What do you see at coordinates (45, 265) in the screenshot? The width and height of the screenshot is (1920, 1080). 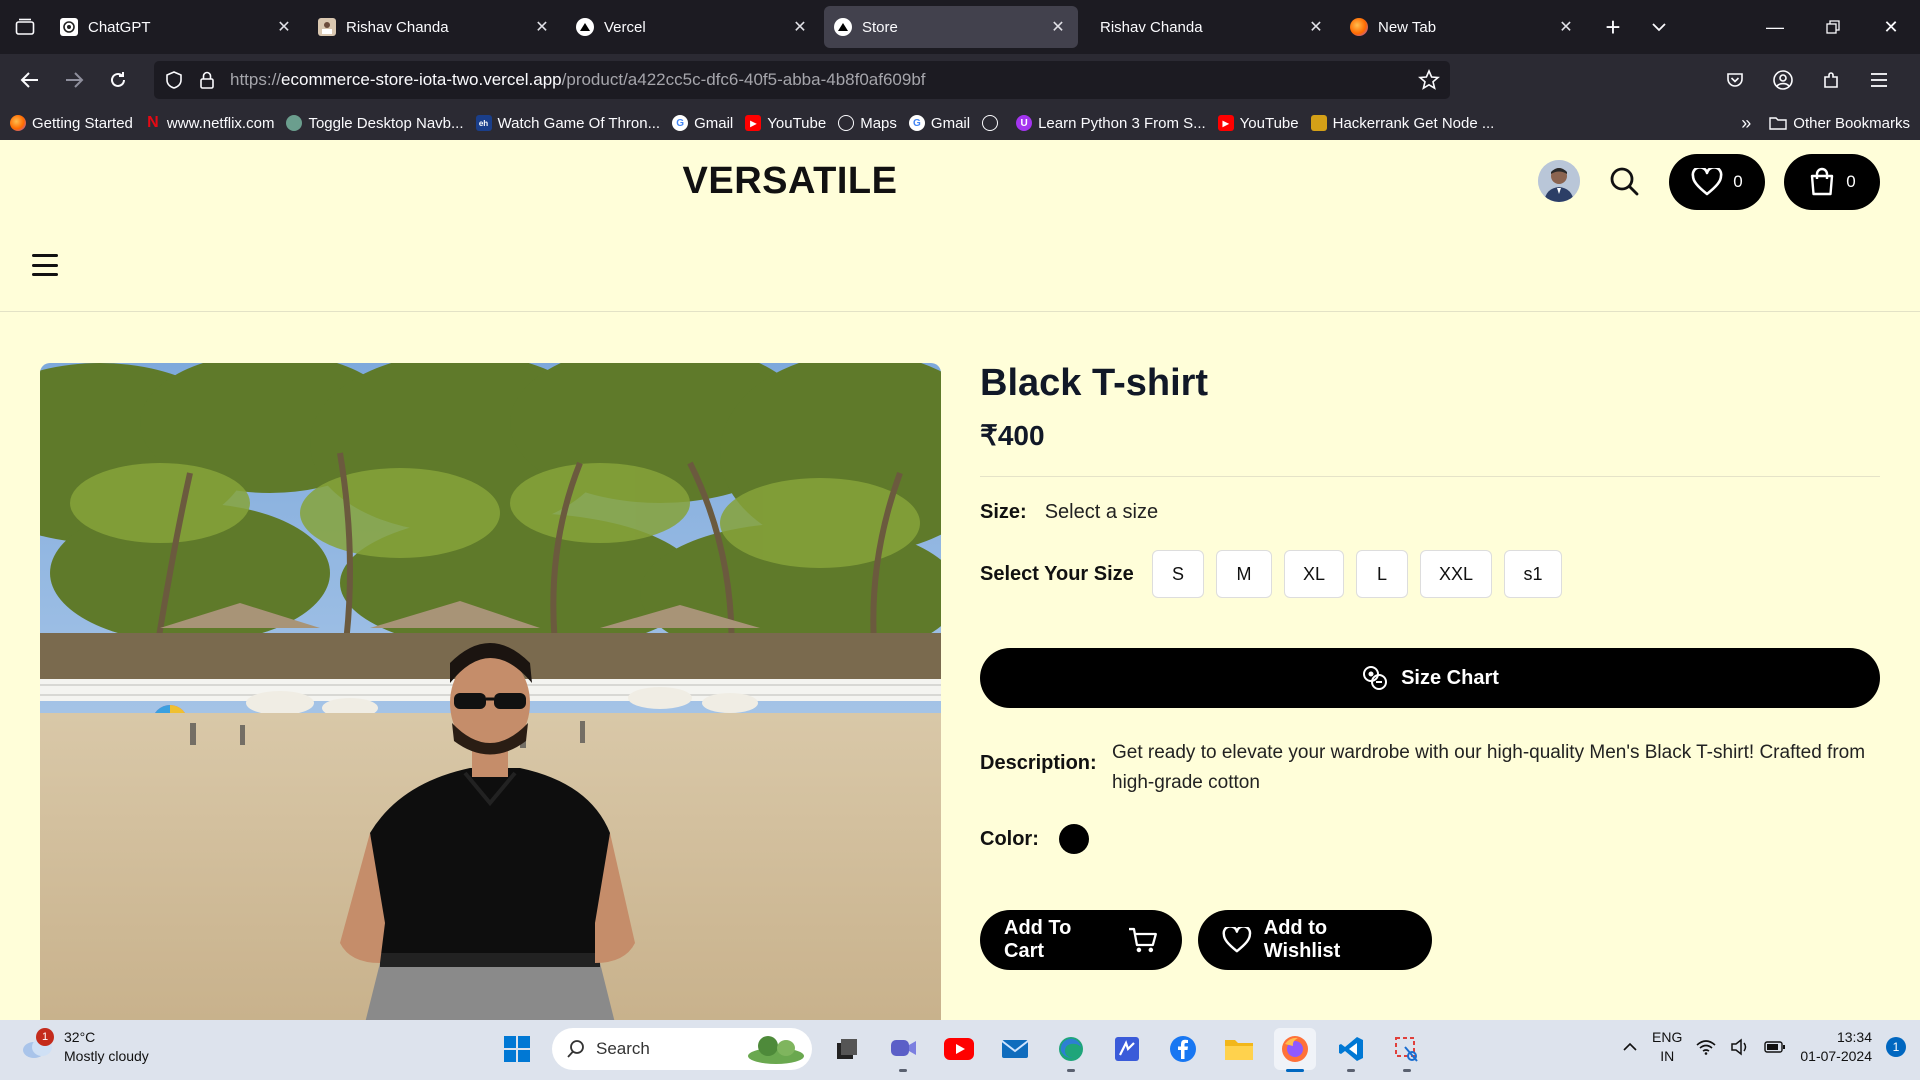 I see `hamburger-menu-icon` at bounding box center [45, 265].